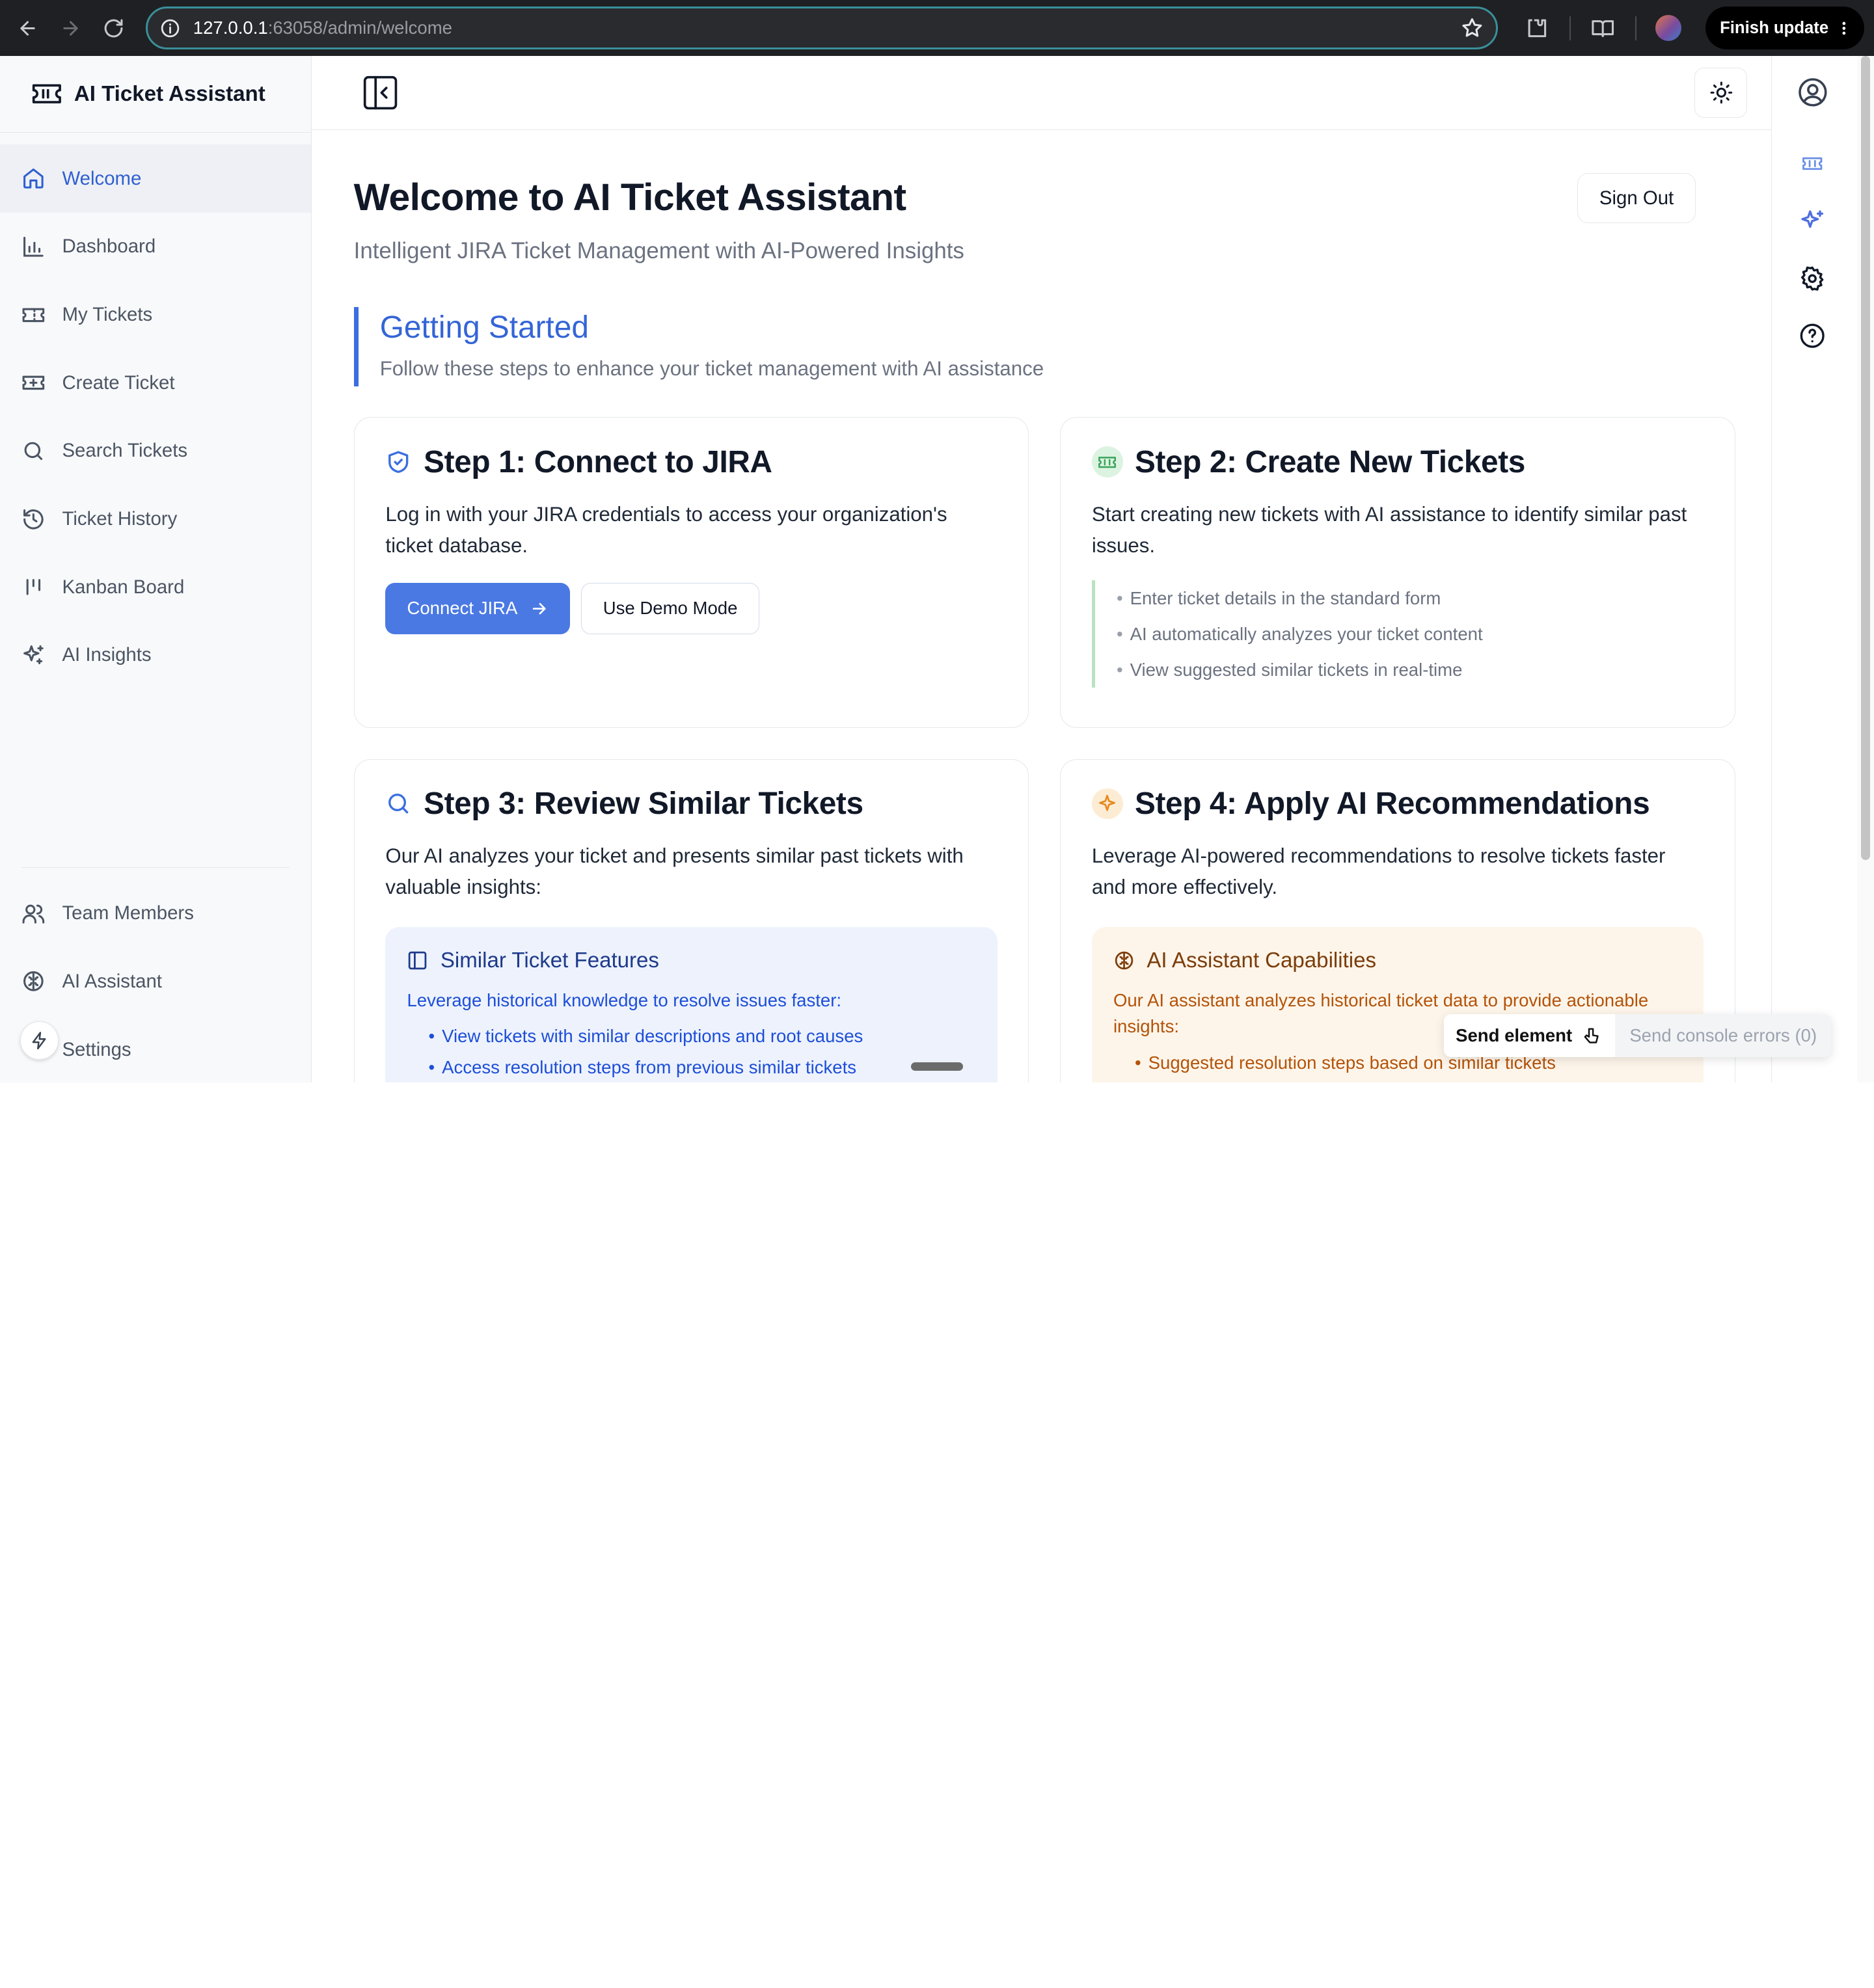  I want to click on sidebar-item-create-ticket: Create Ticket, so click(155, 383).